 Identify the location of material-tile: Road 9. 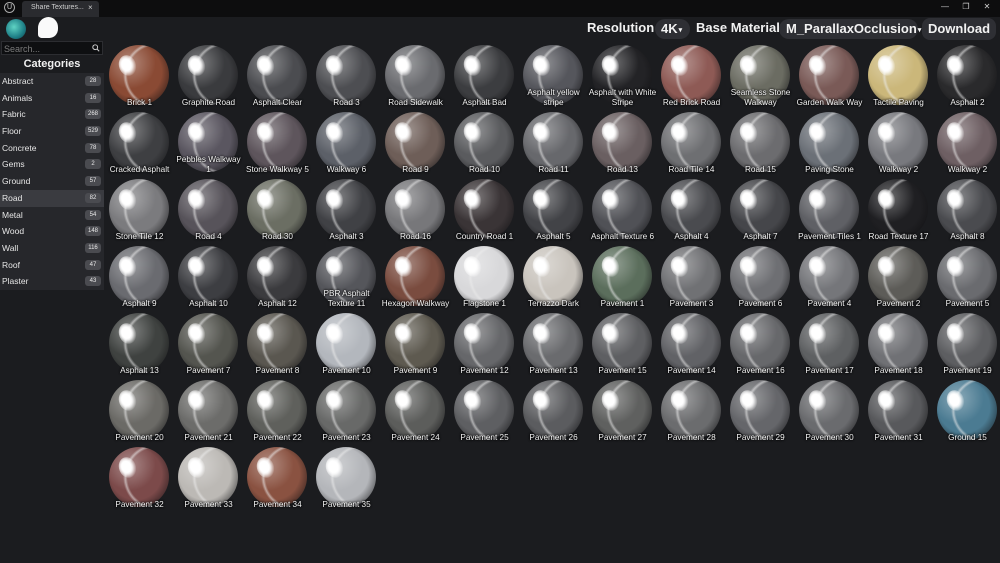
(415, 142).